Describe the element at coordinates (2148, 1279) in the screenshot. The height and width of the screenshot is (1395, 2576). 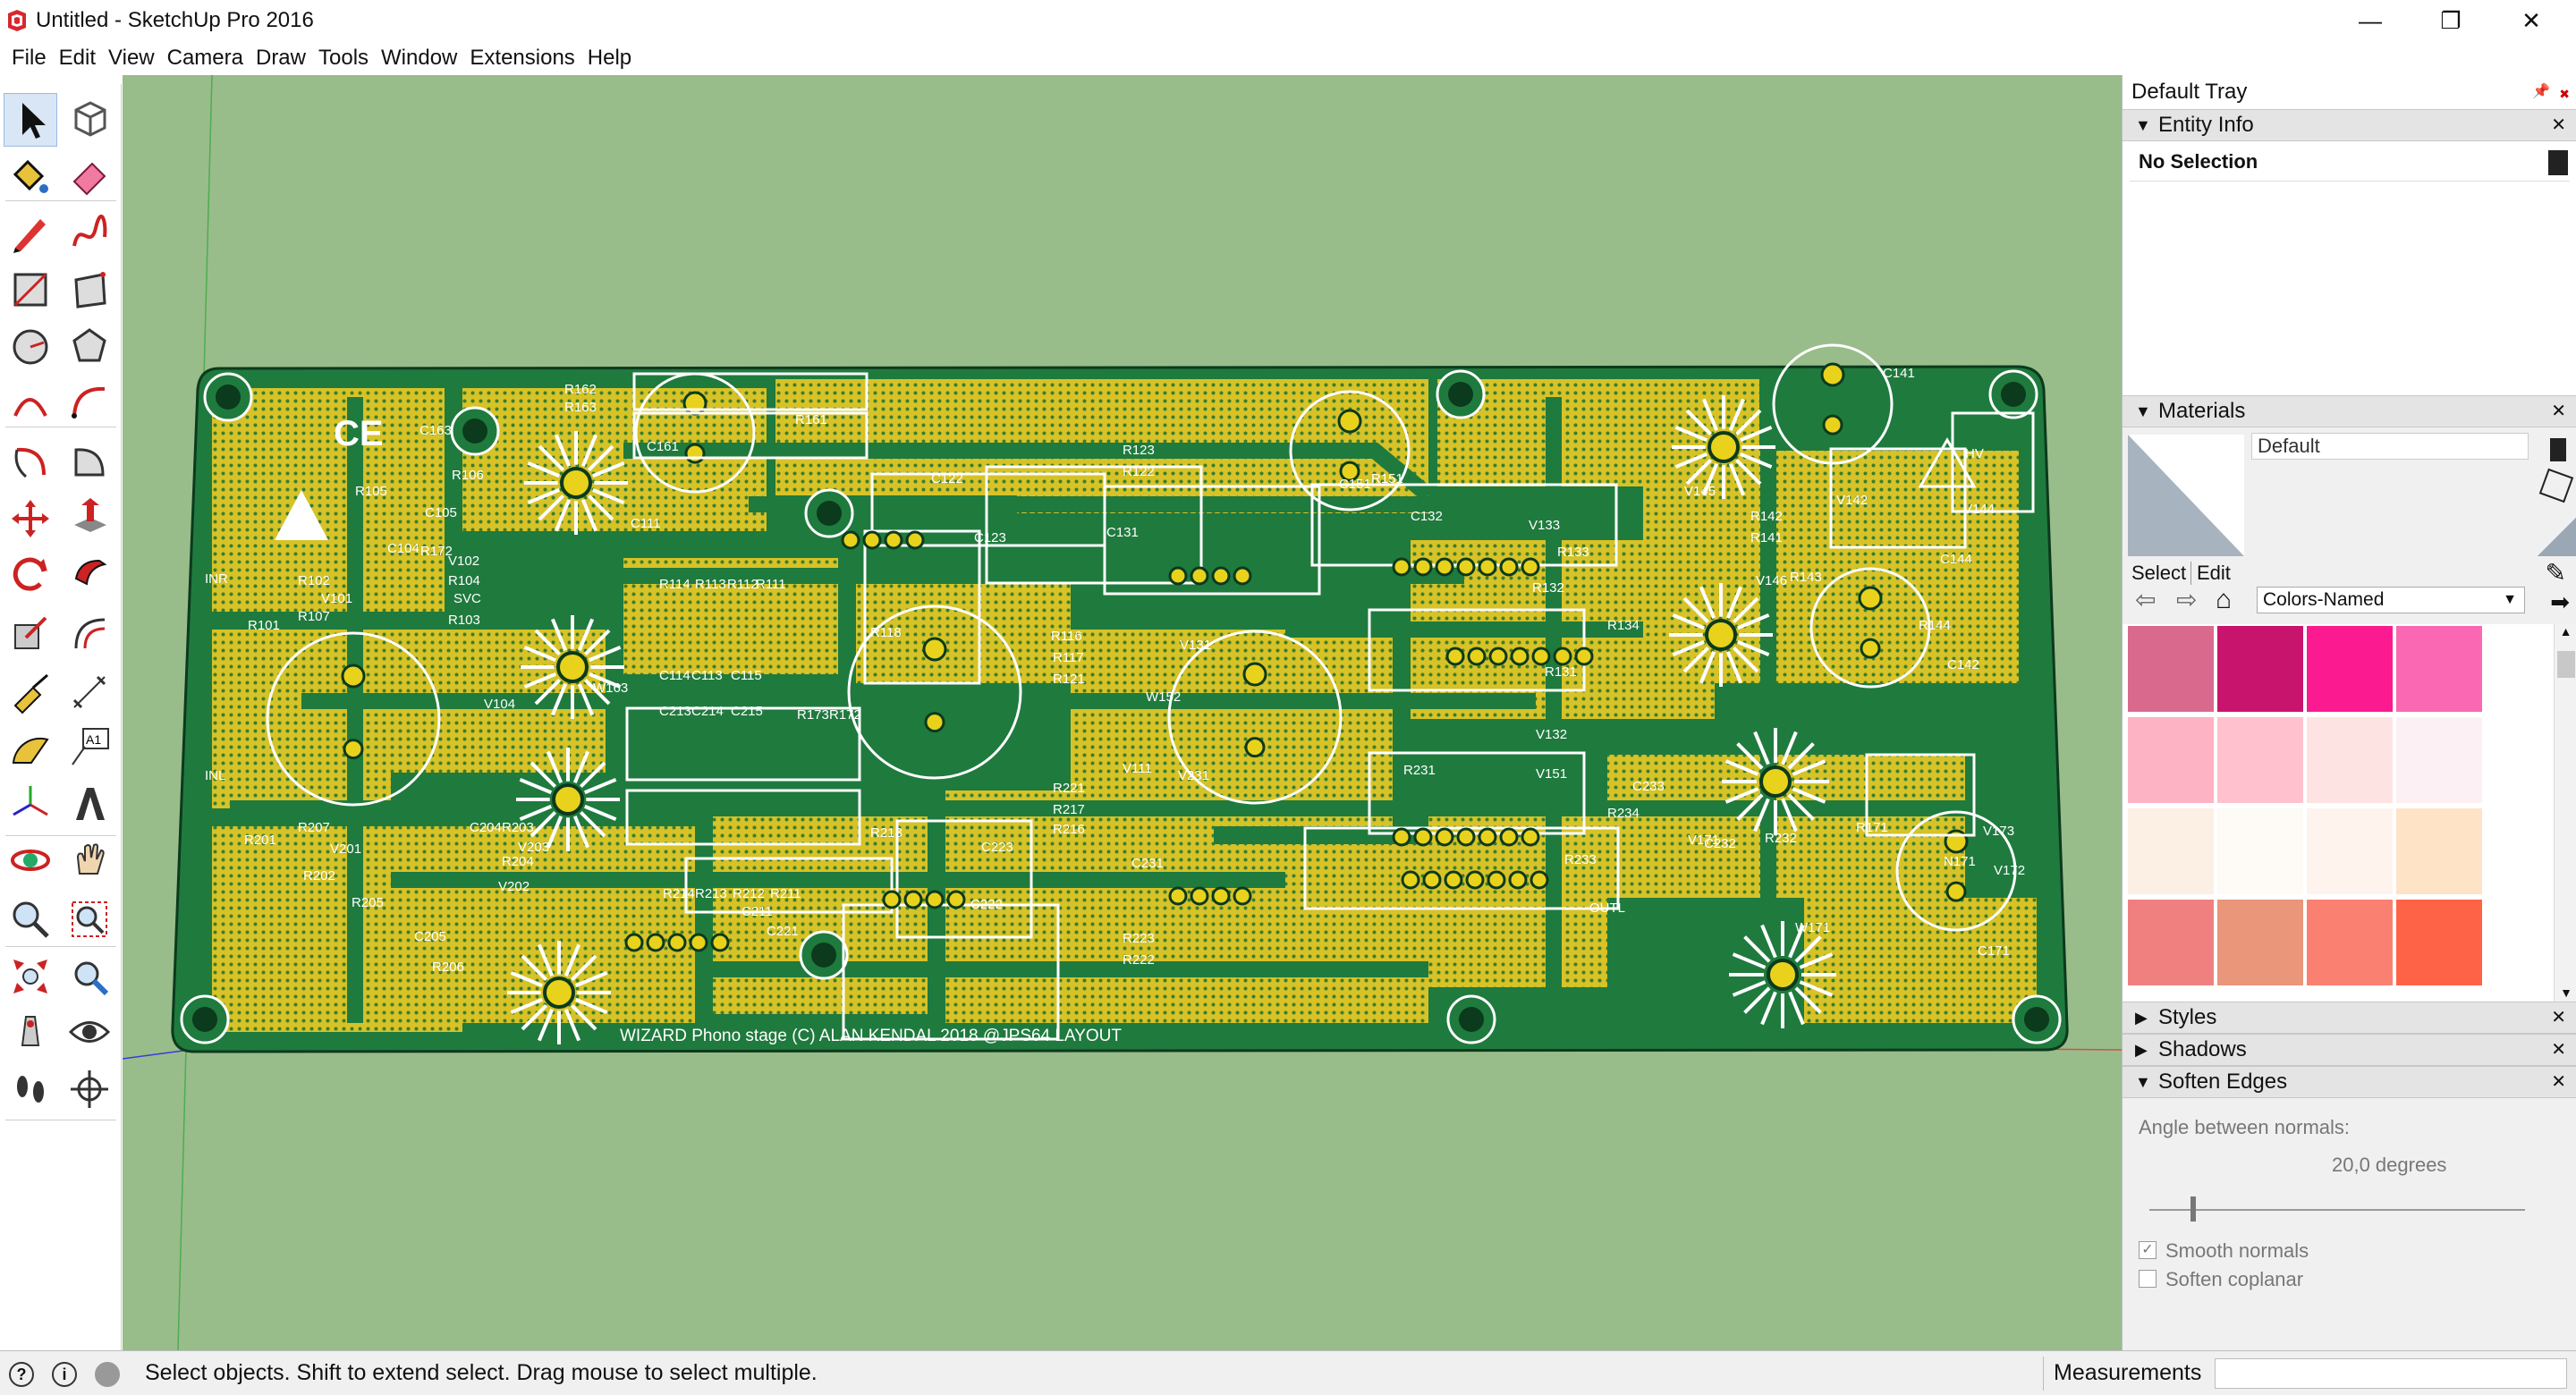
I see `soften-coplanar-checkbox` at that location.